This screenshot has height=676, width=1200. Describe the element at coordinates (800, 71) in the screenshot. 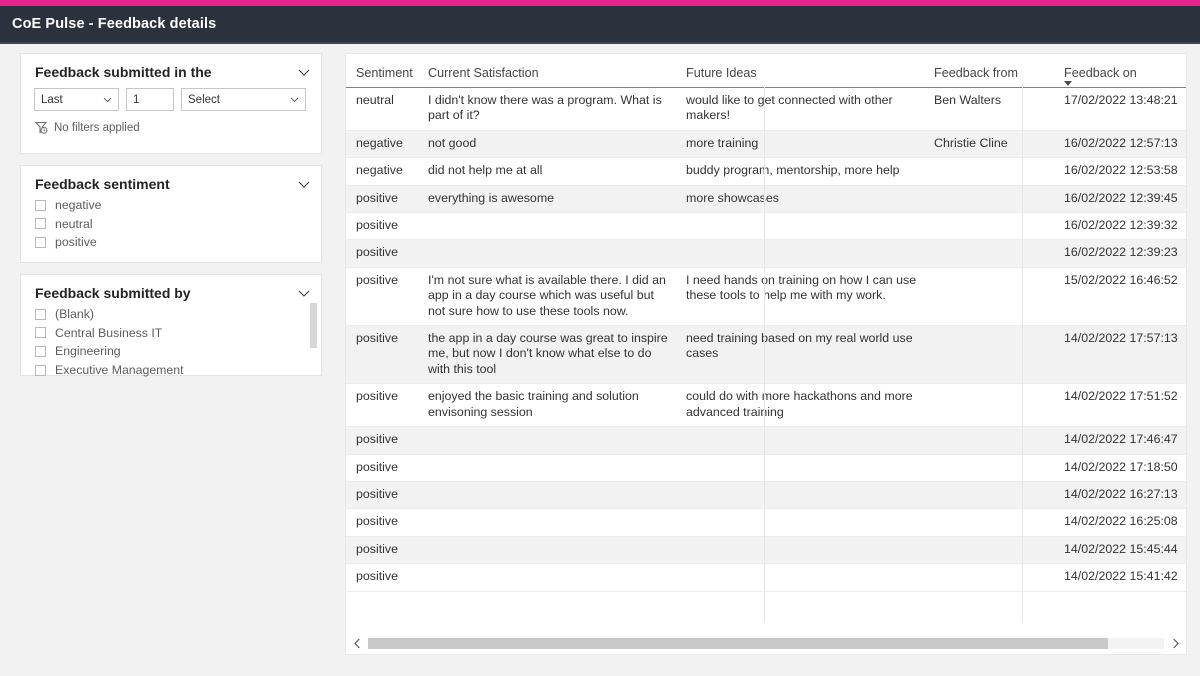

I see `column-header-future-ideas: Future Ideas` at that location.